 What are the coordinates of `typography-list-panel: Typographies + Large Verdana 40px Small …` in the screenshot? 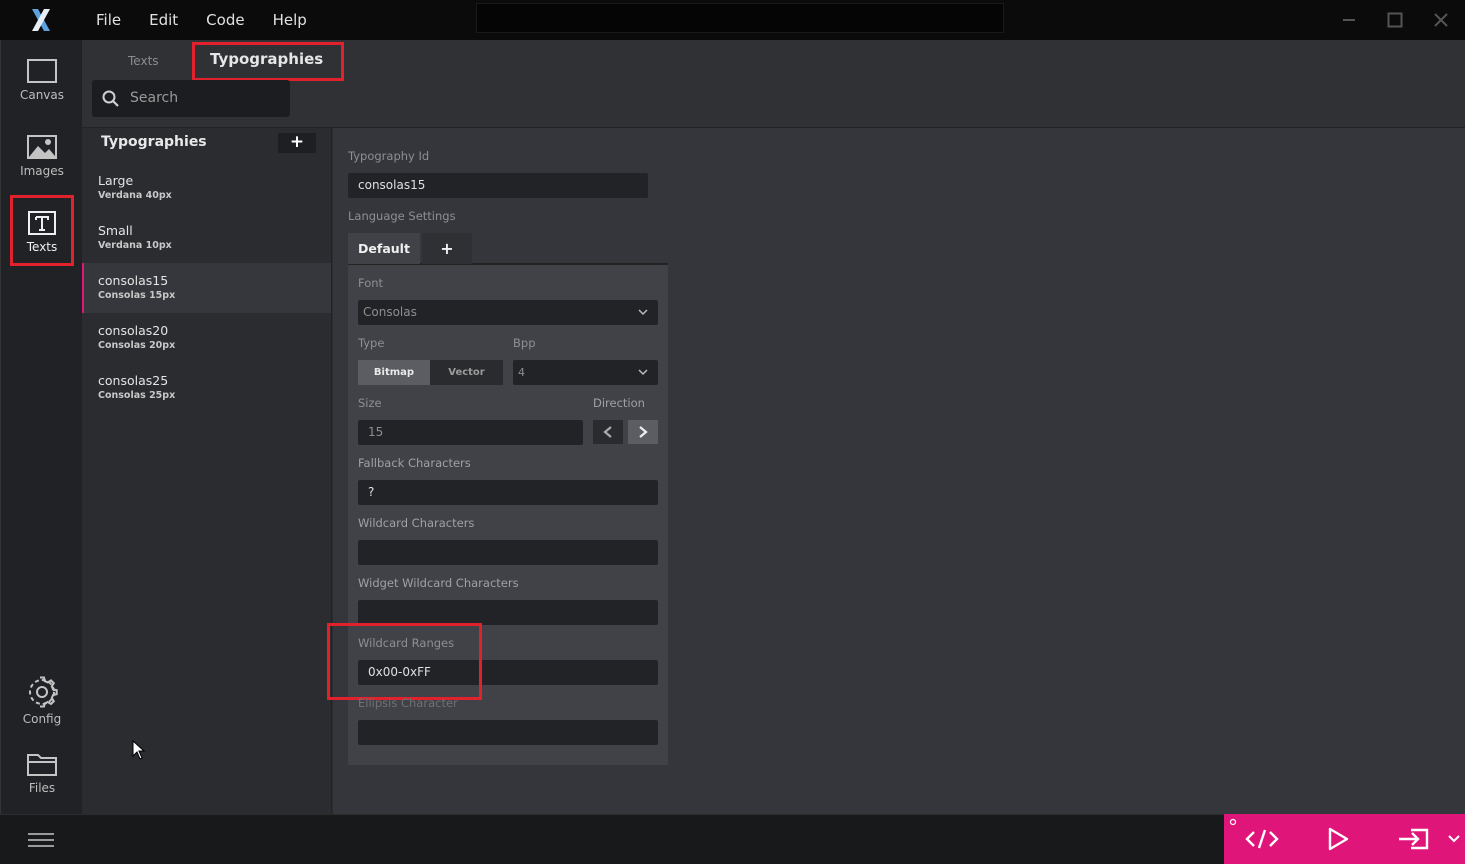 It's located at (207, 471).